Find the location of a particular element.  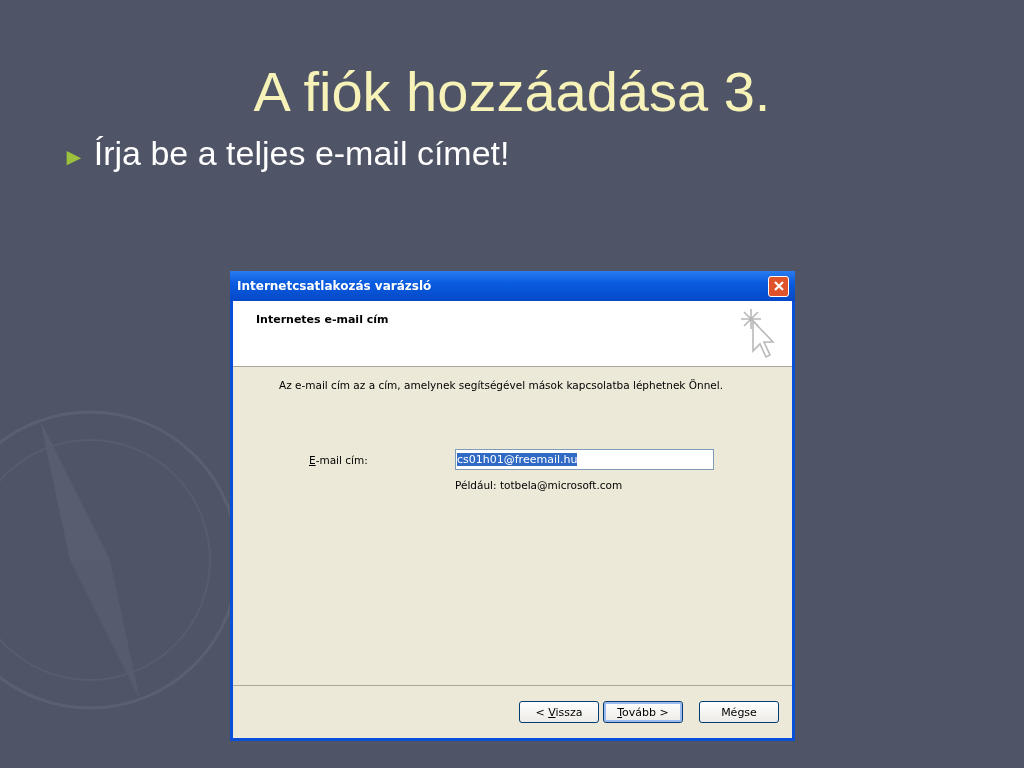

close-button is located at coordinates (778, 286).